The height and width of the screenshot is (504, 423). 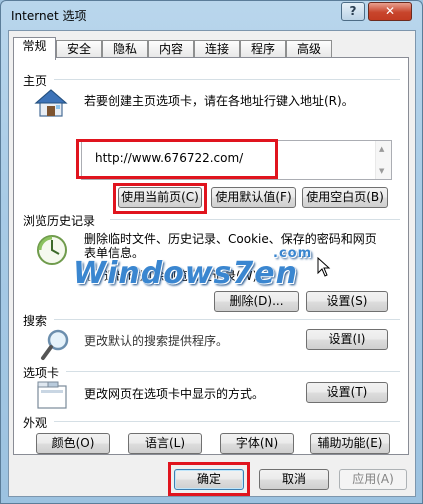 I want to click on scroll-down-icon: ▼, so click(x=381, y=171).